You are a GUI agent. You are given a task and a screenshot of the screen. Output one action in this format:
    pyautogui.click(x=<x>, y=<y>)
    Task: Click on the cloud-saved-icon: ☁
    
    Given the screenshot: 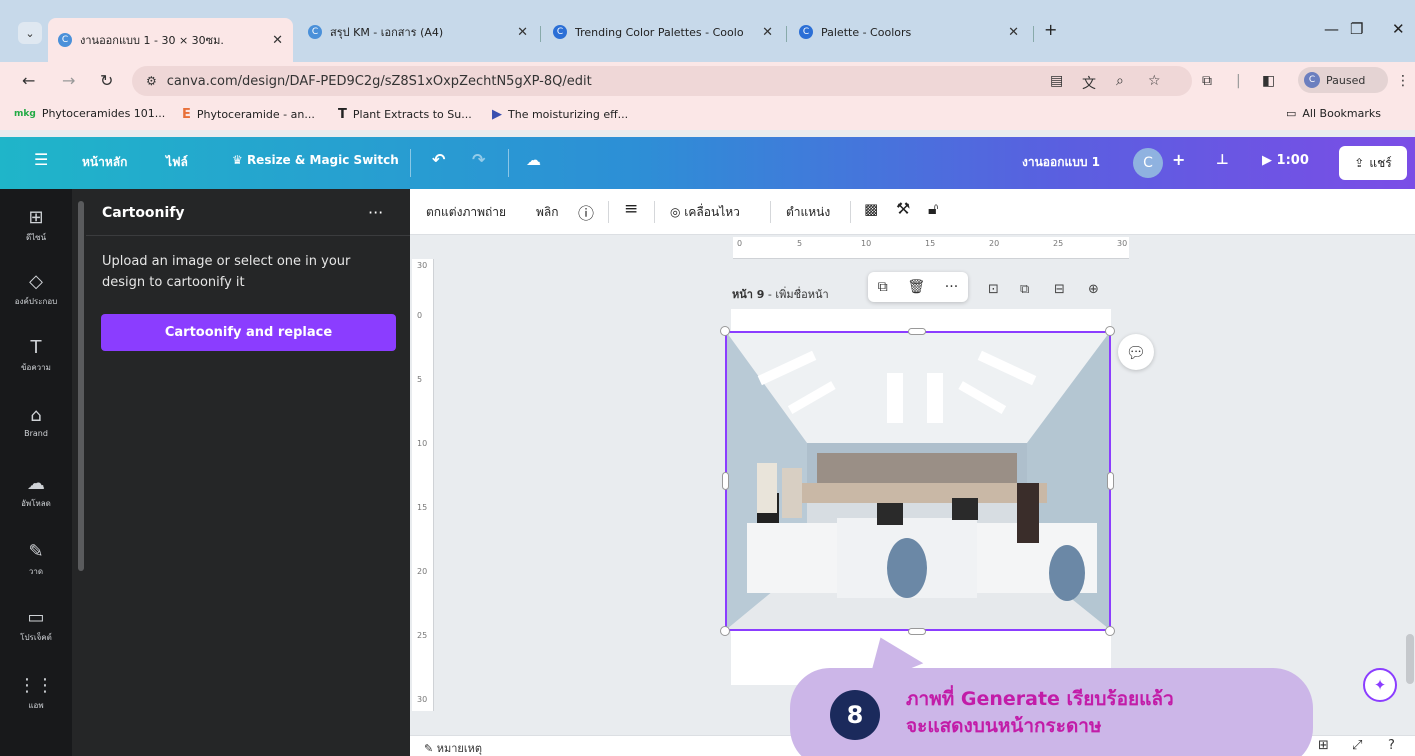 What is the action you would take?
    pyautogui.click(x=533, y=160)
    